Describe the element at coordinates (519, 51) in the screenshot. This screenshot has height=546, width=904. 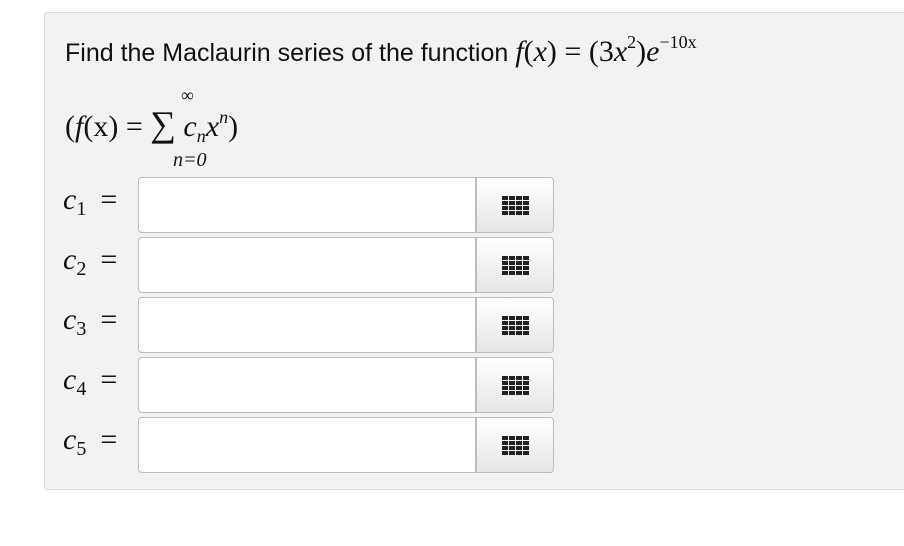
I see `function-name: f` at that location.